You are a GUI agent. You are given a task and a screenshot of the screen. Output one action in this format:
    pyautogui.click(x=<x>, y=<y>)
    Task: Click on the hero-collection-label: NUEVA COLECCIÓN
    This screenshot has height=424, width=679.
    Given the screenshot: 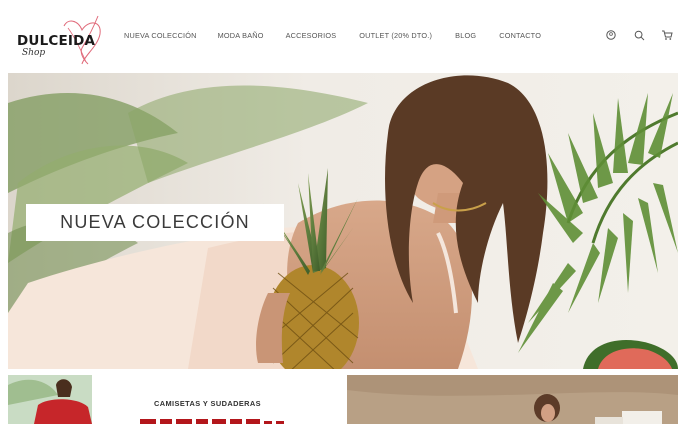 What is the action you would take?
    pyautogui.click(x=155, y=222)
    